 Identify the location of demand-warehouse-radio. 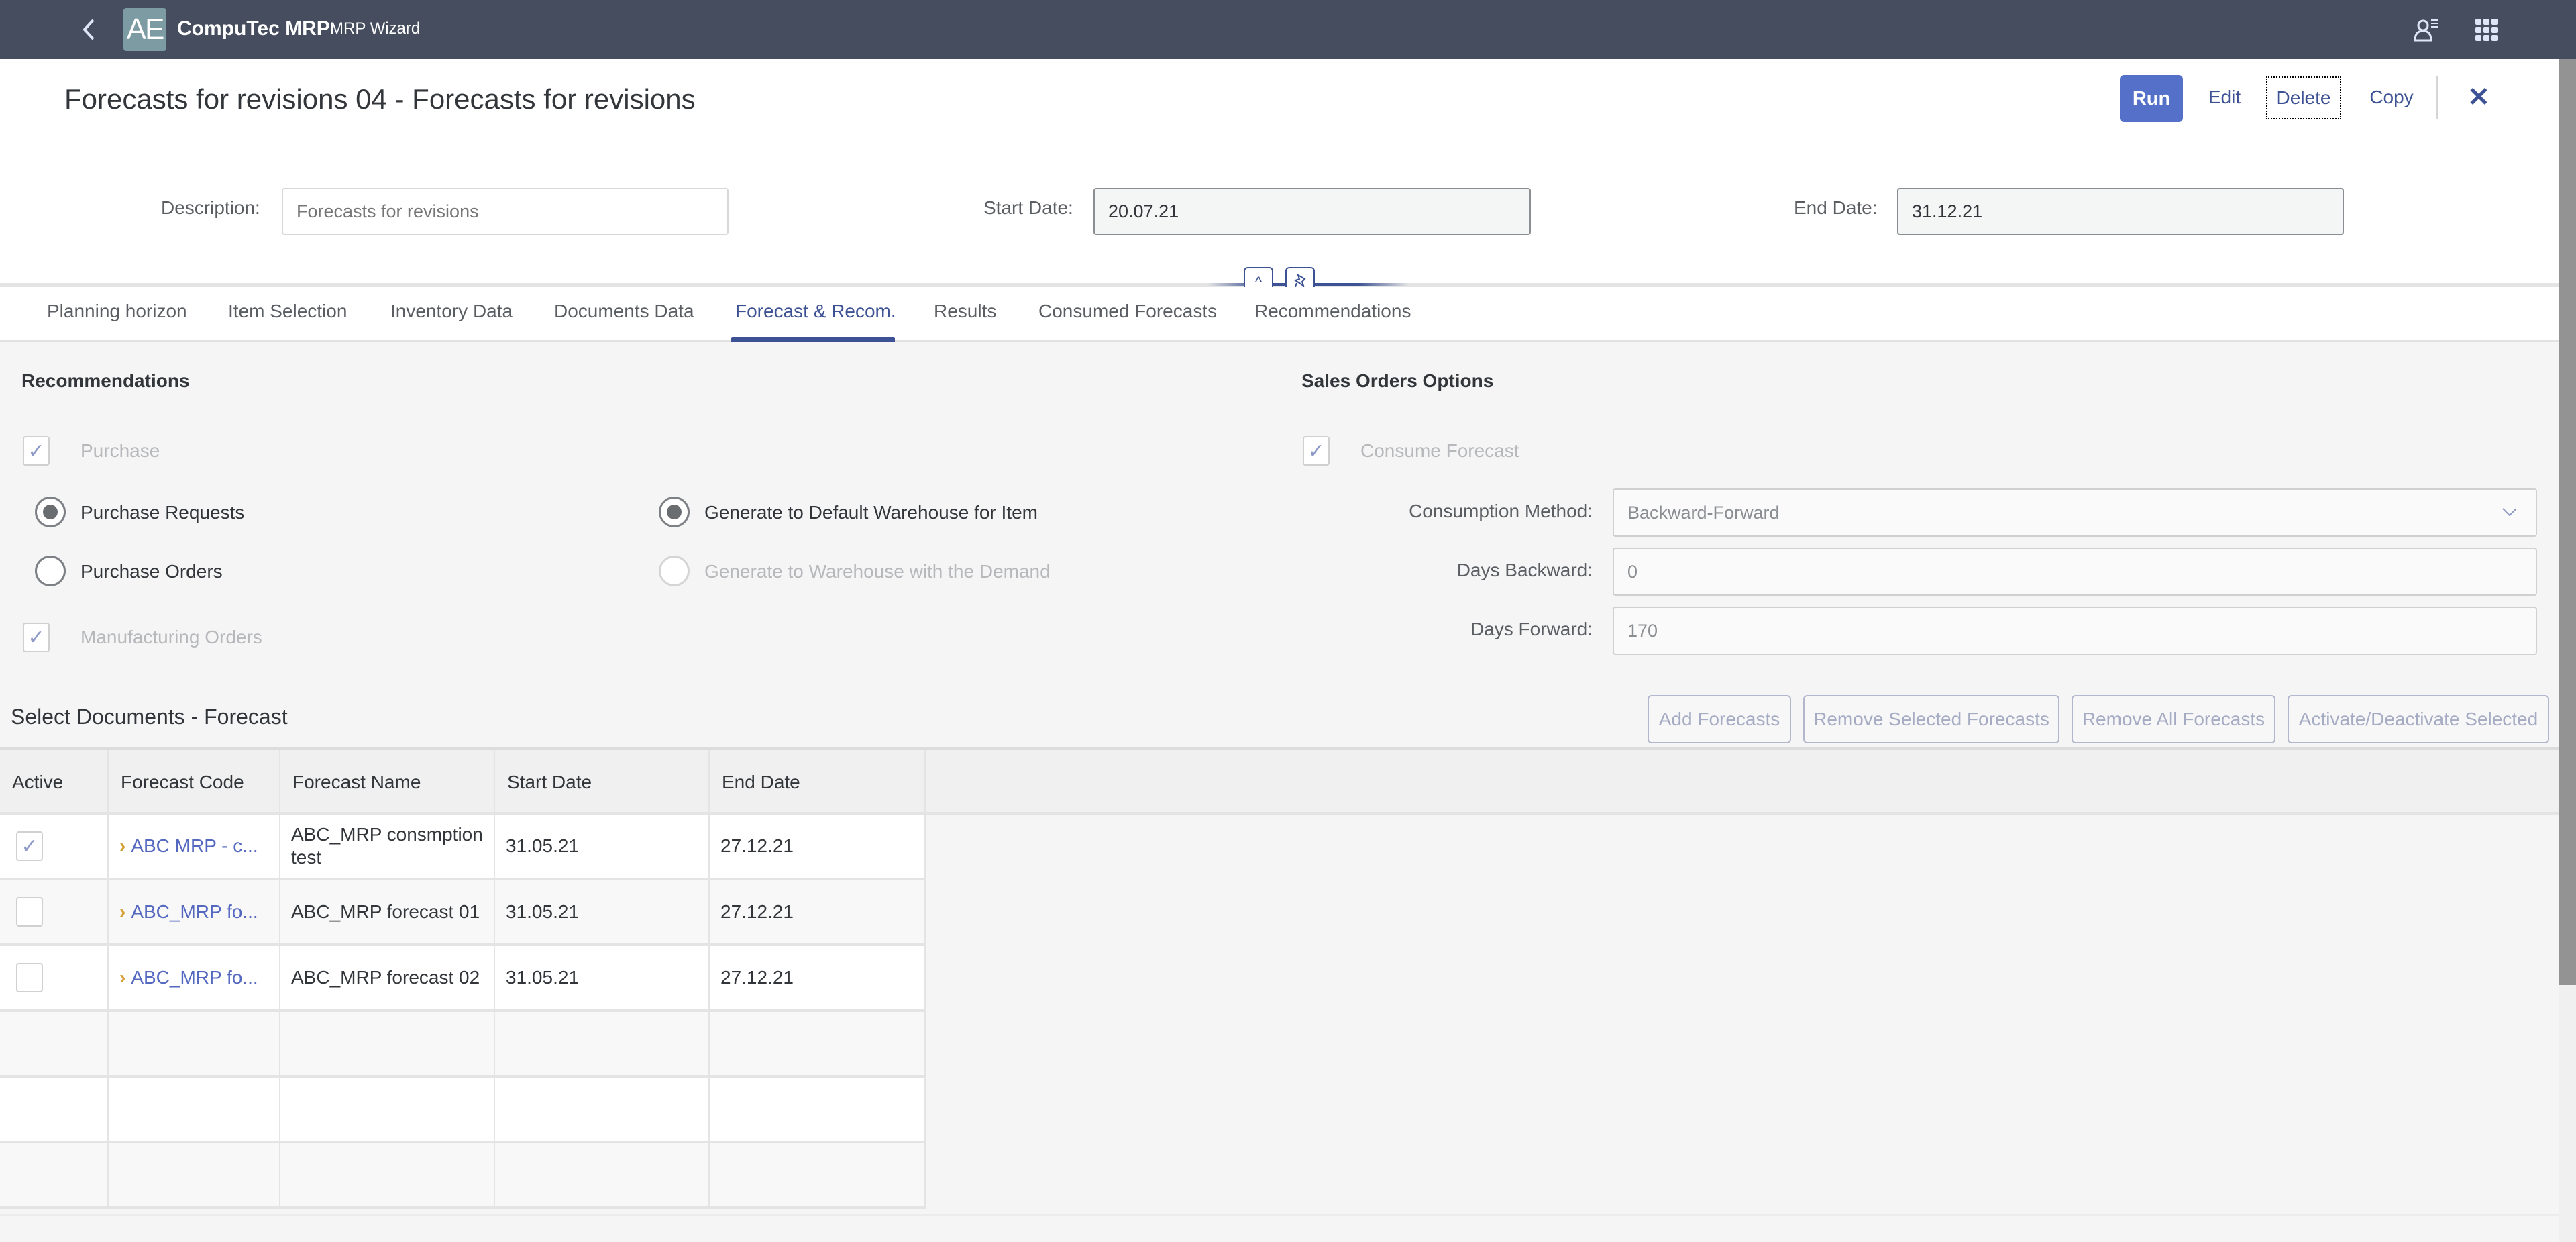
(674, 571).